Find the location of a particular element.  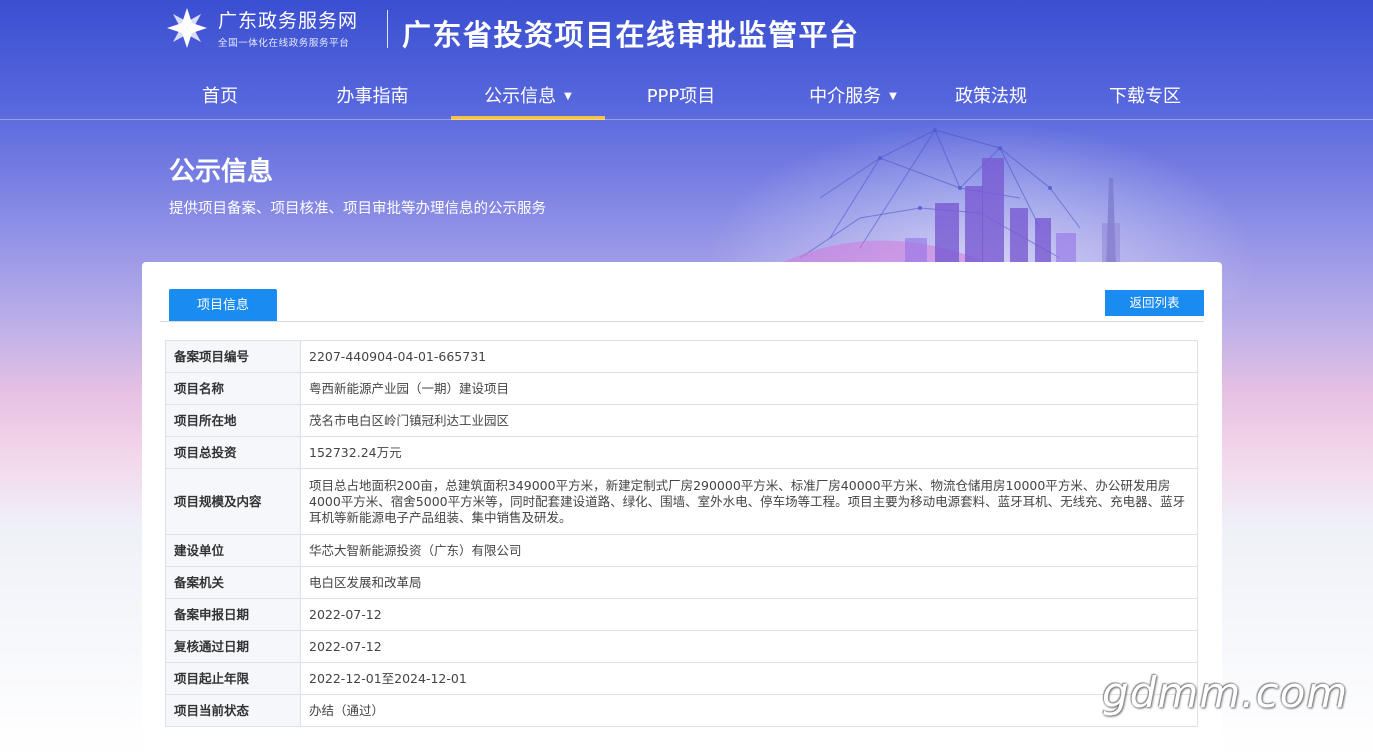

row-label: 备案申报日期 is located at coordinates (233, 614).